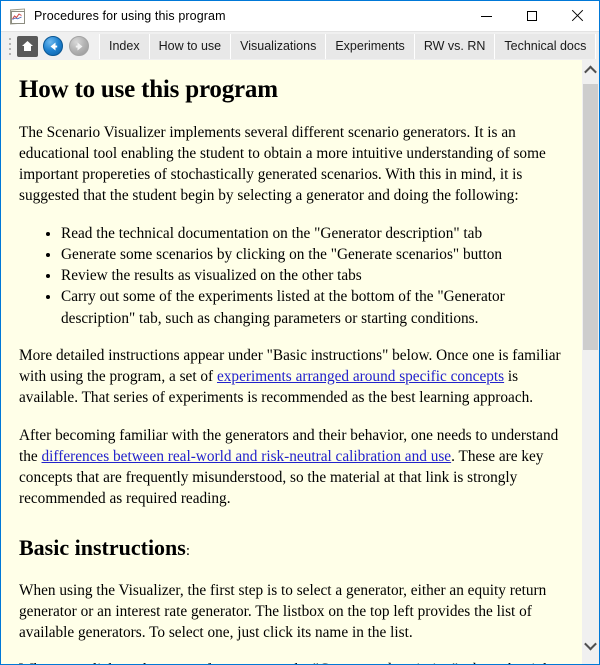 This screenshot has width=600, height=665. I want to click on scroll-thumb, so click(590, 217).